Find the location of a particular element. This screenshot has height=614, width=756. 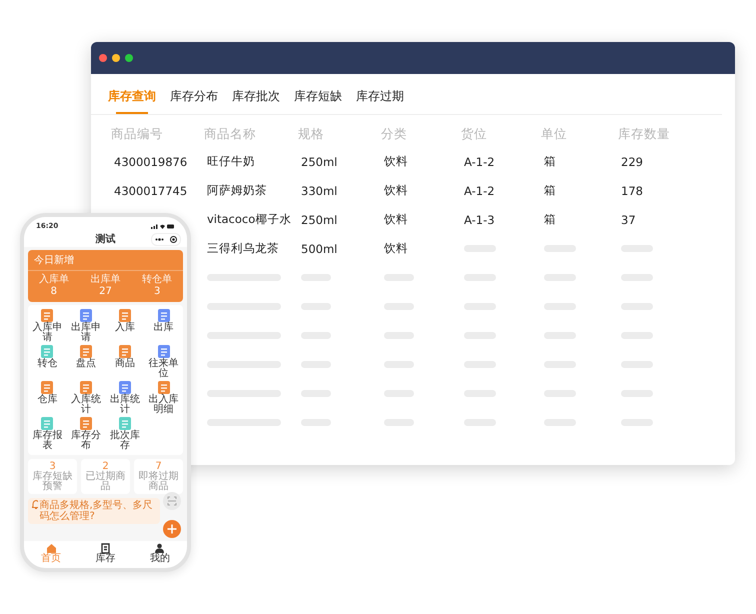

table-cell-text: 4300019876 is located at coordinates (150, 162).